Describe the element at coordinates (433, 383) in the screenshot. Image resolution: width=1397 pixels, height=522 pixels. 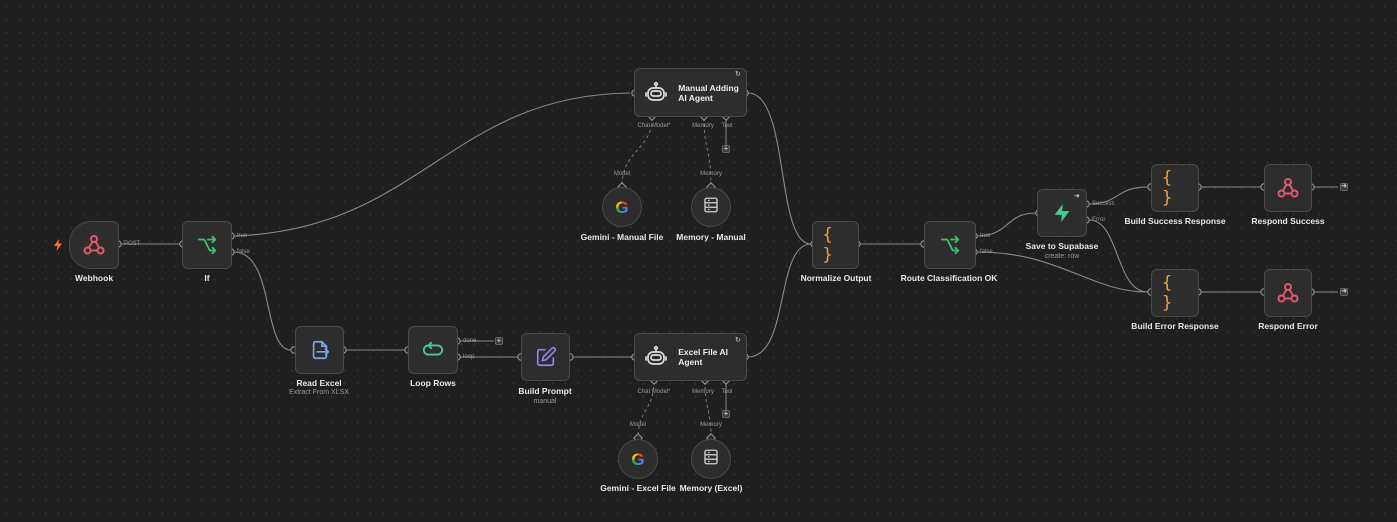
I see `loop-rows-title: Loop Rows` at that location.